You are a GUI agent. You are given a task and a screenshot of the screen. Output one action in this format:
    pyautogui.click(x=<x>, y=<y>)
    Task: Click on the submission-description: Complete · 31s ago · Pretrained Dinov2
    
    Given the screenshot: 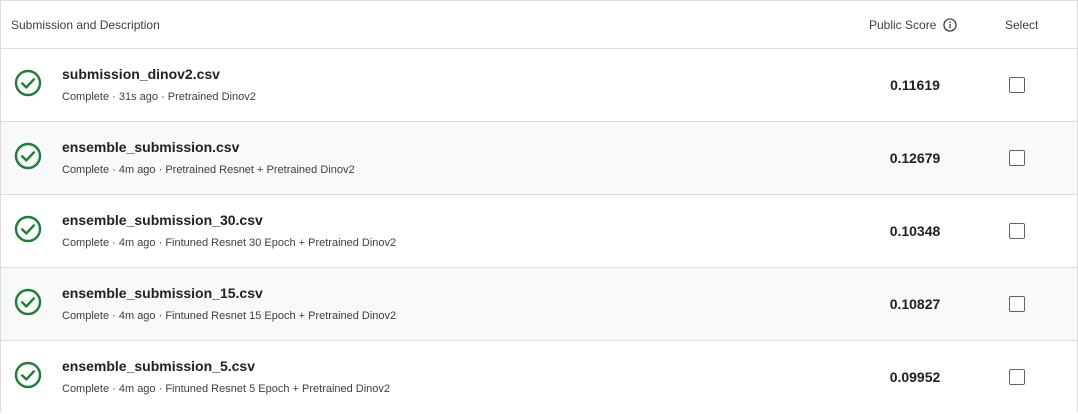 What is the action you would take?
    pyautogui.click(x=159, y=97)
    